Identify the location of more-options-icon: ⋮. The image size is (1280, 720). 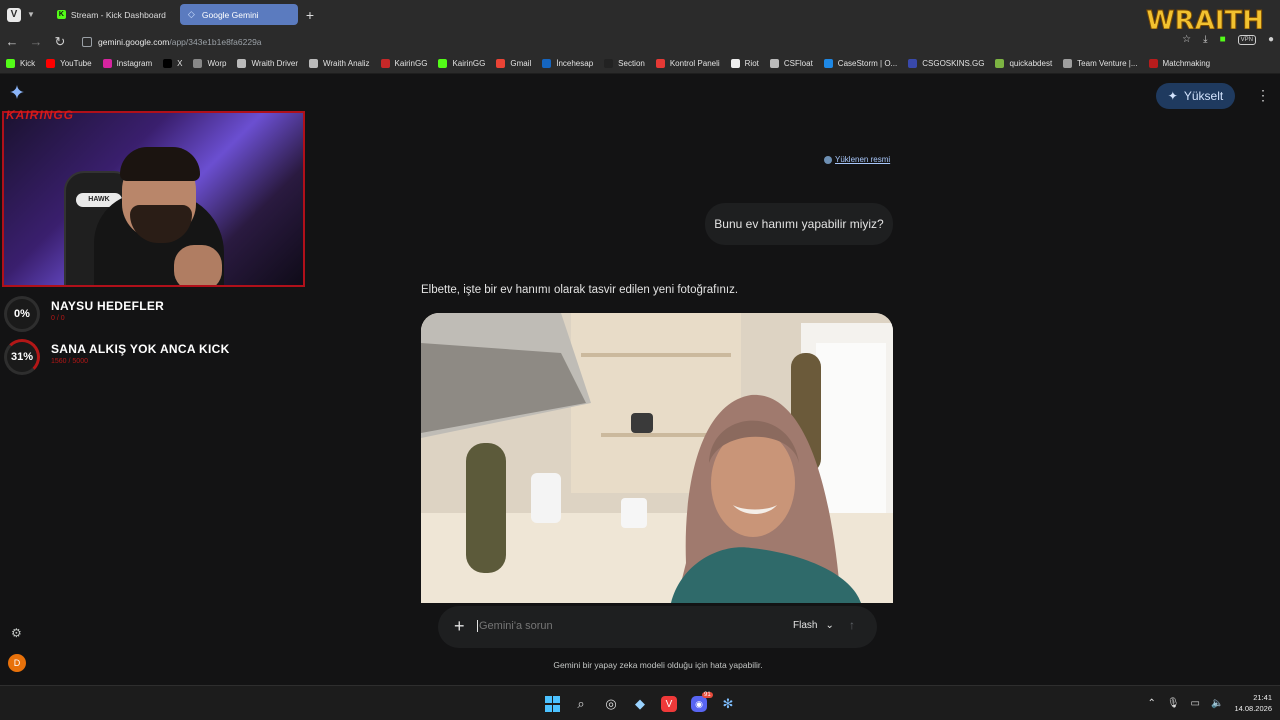
(1263, 96).